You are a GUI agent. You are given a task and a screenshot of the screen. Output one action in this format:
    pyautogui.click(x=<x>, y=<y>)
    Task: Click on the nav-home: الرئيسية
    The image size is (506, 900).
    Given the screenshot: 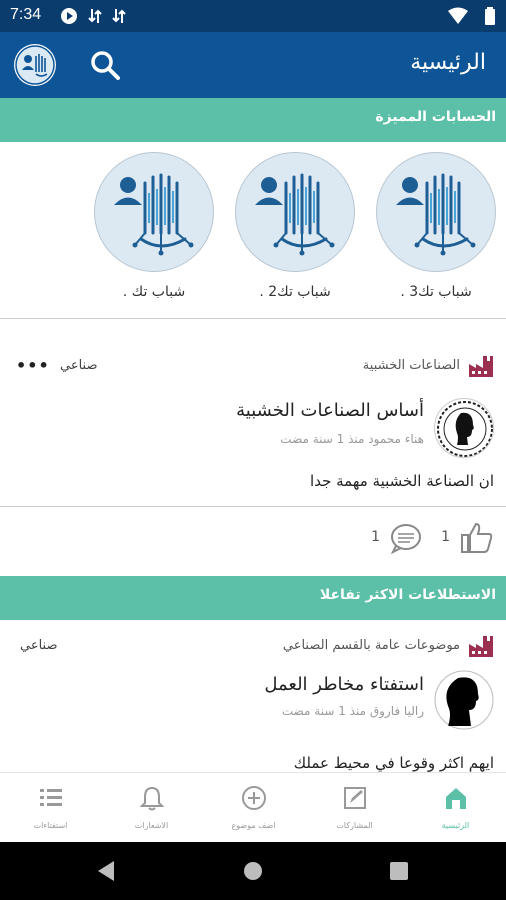 What is the action you would take?
    pyautogui.click(x=455, y=808)
    